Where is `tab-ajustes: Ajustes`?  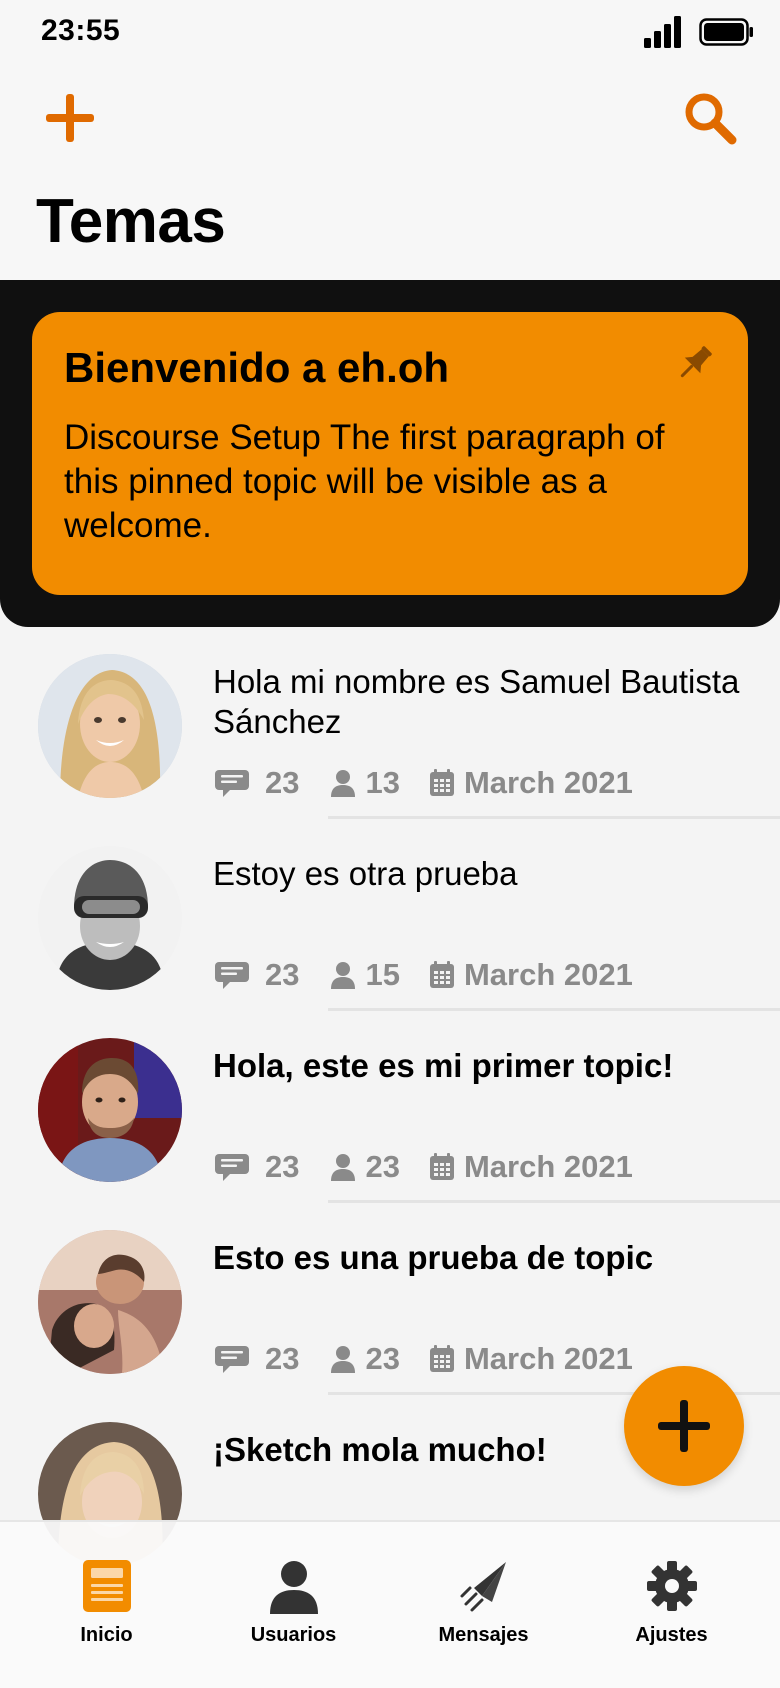 tab-ajustes: Ajustes is located at coordinates (671, 1605).